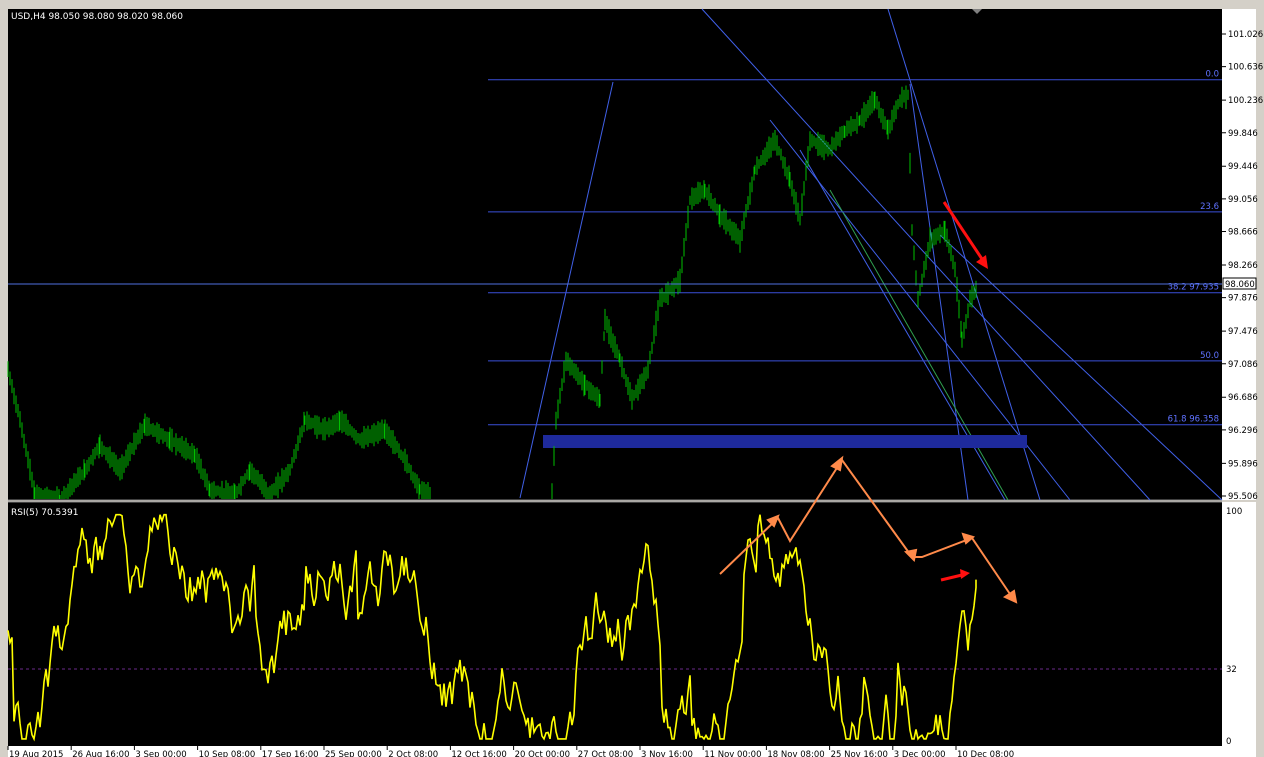  I want to click on fib-level-label: 0.0, so click(1212, 75).